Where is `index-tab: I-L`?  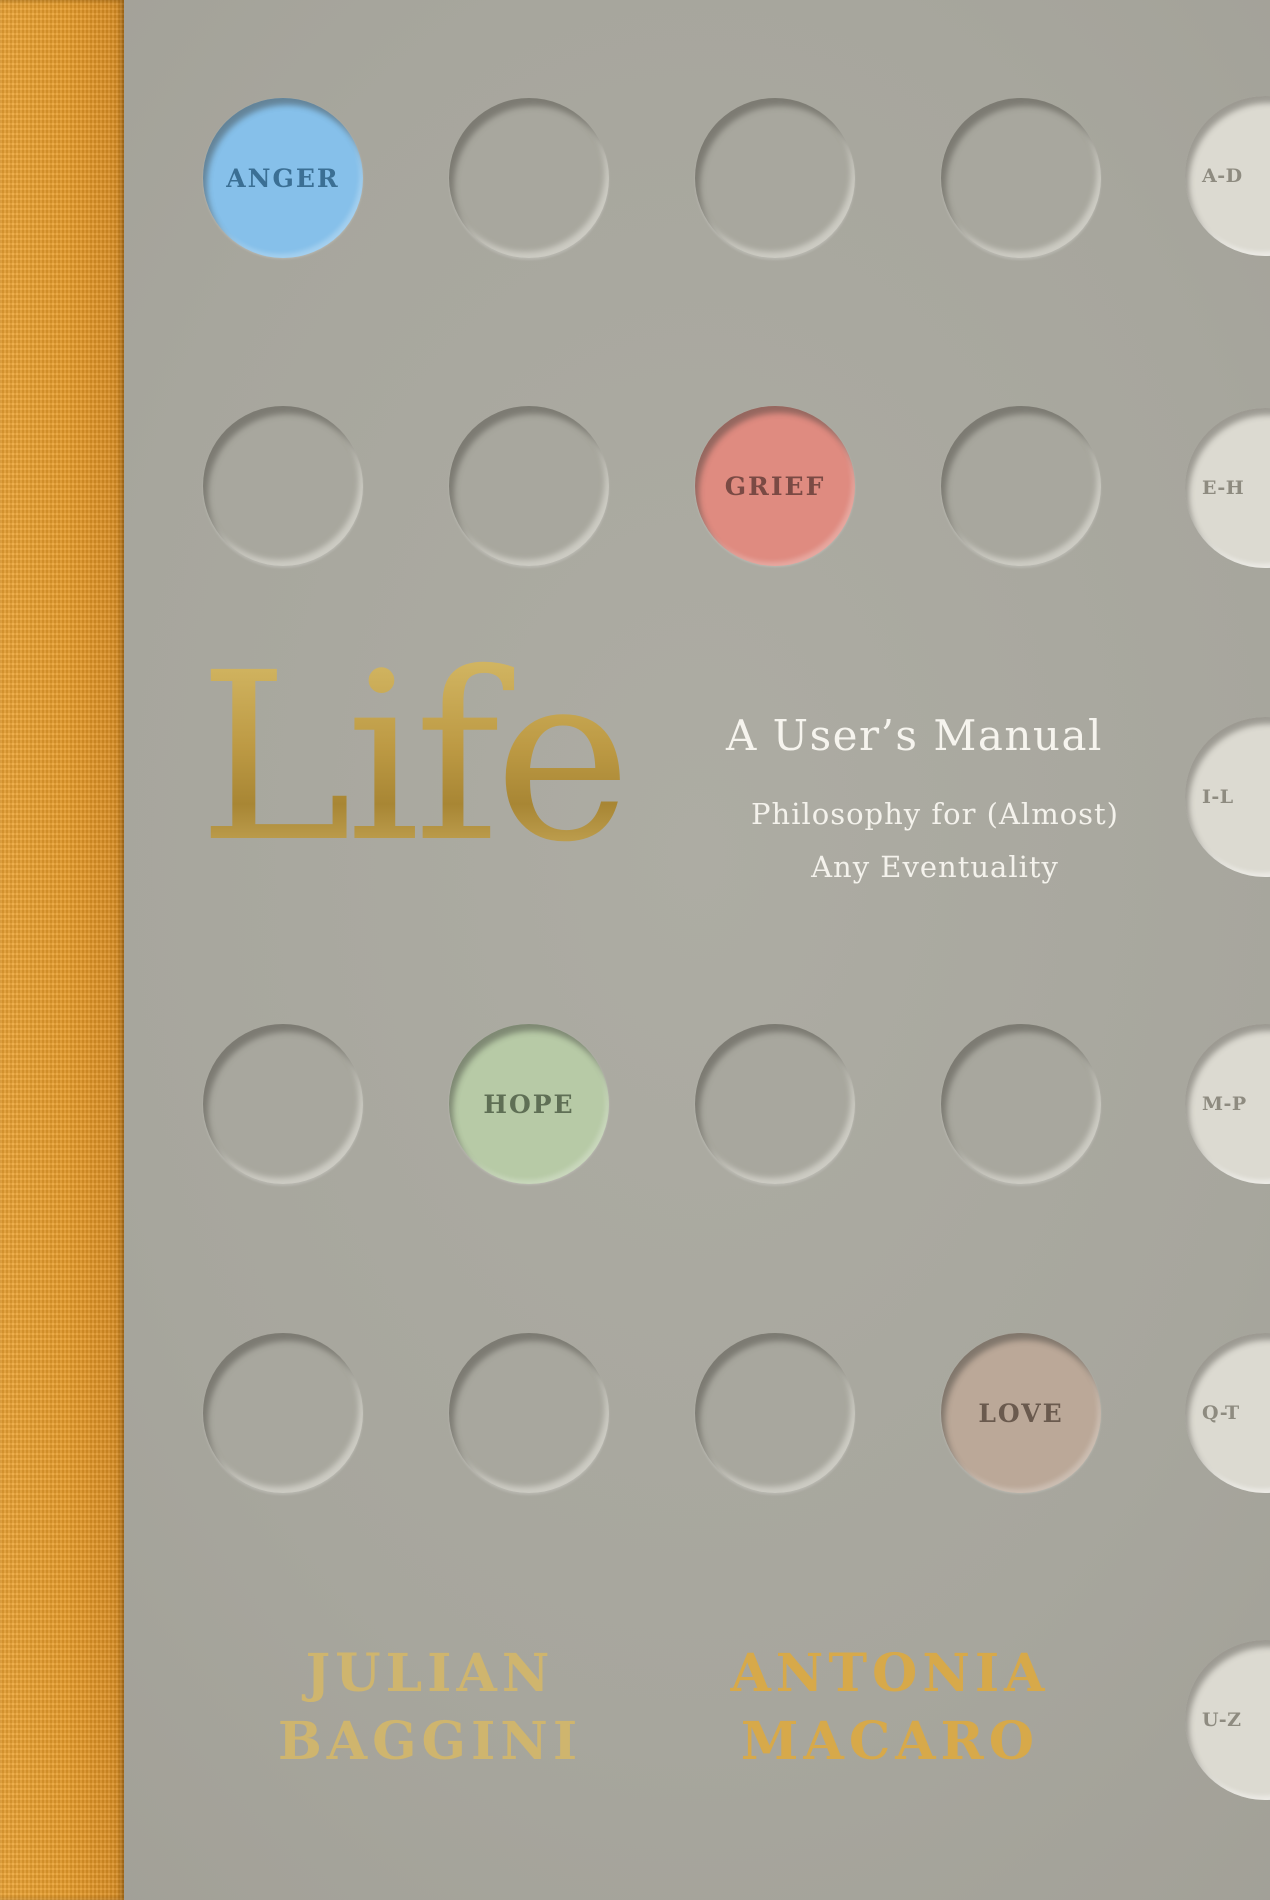 index-tab: I-L is located at coordinates (1227, 797).